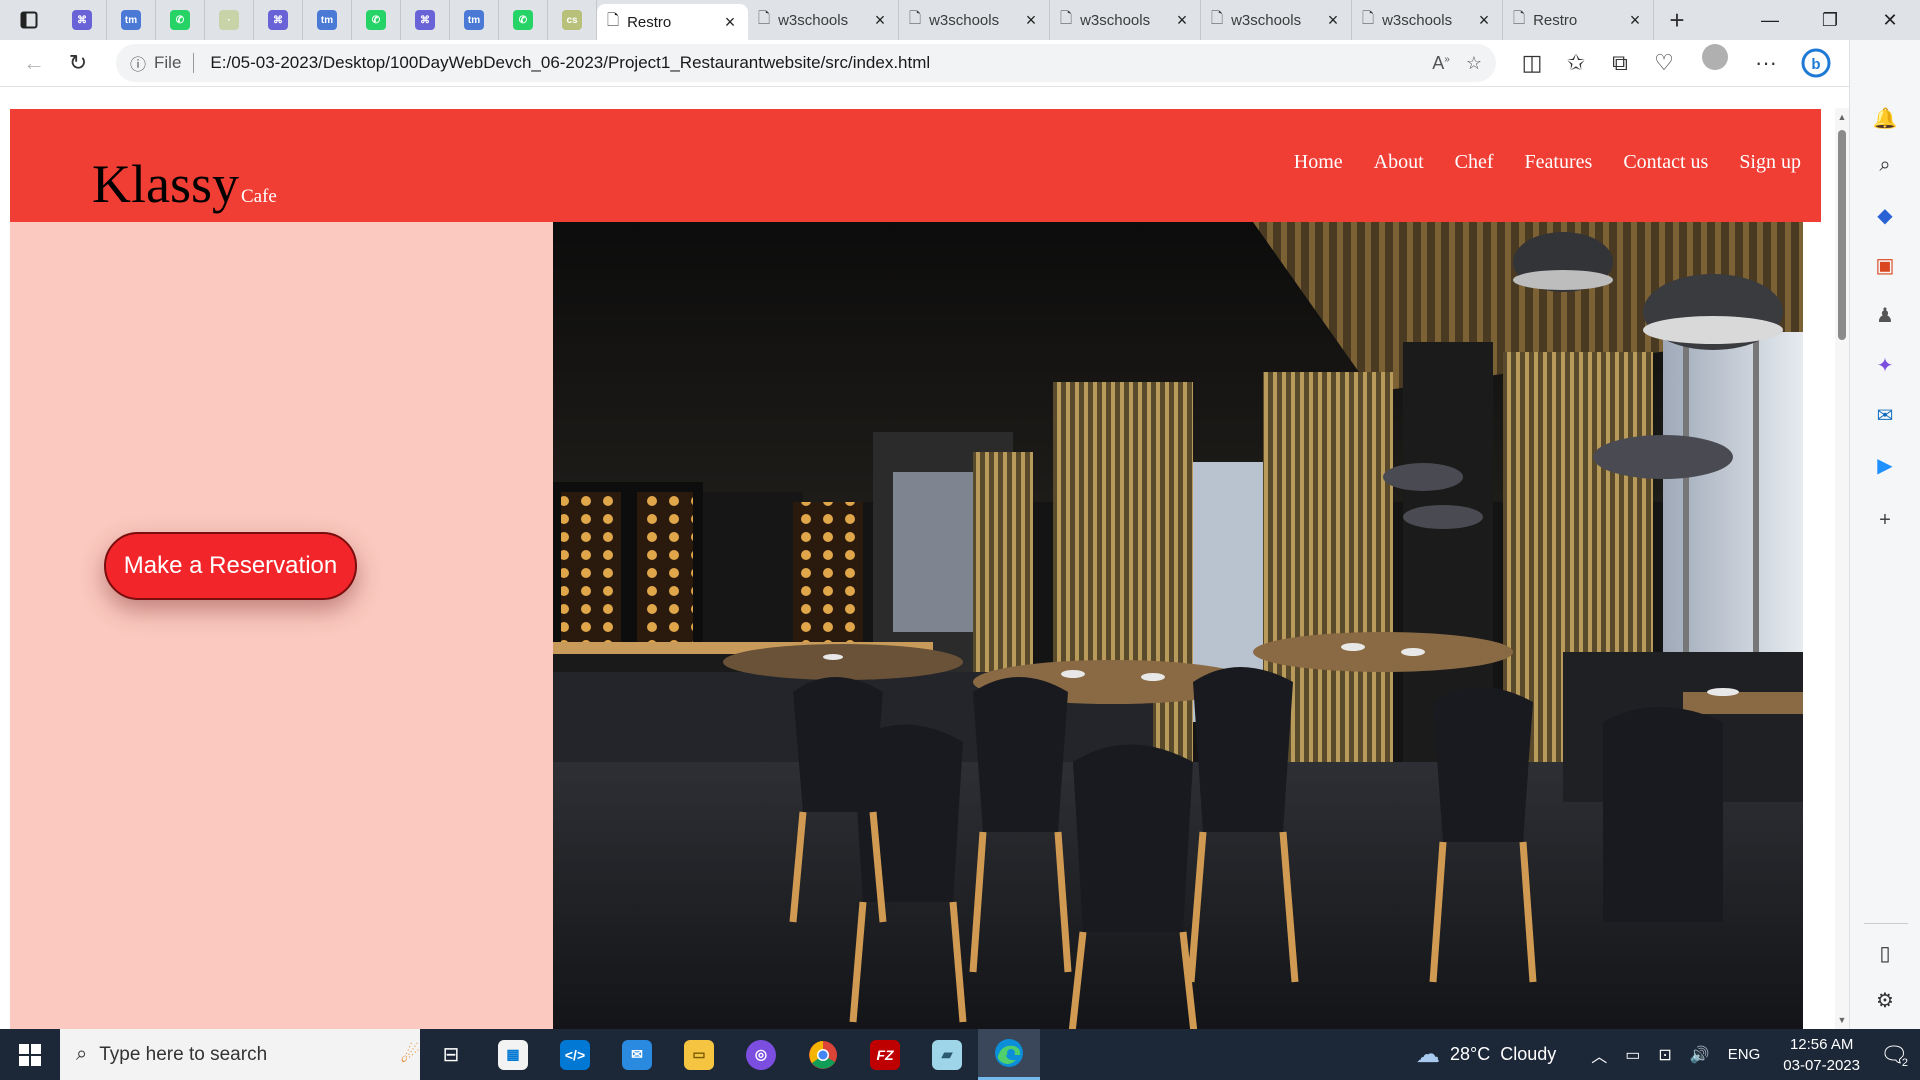 This screenshot has height=1080, width=1920. Describe the element at coordinates (1842, 568) in the screenshot. I see `page-scrollbar: ▲ ▼` at that location.